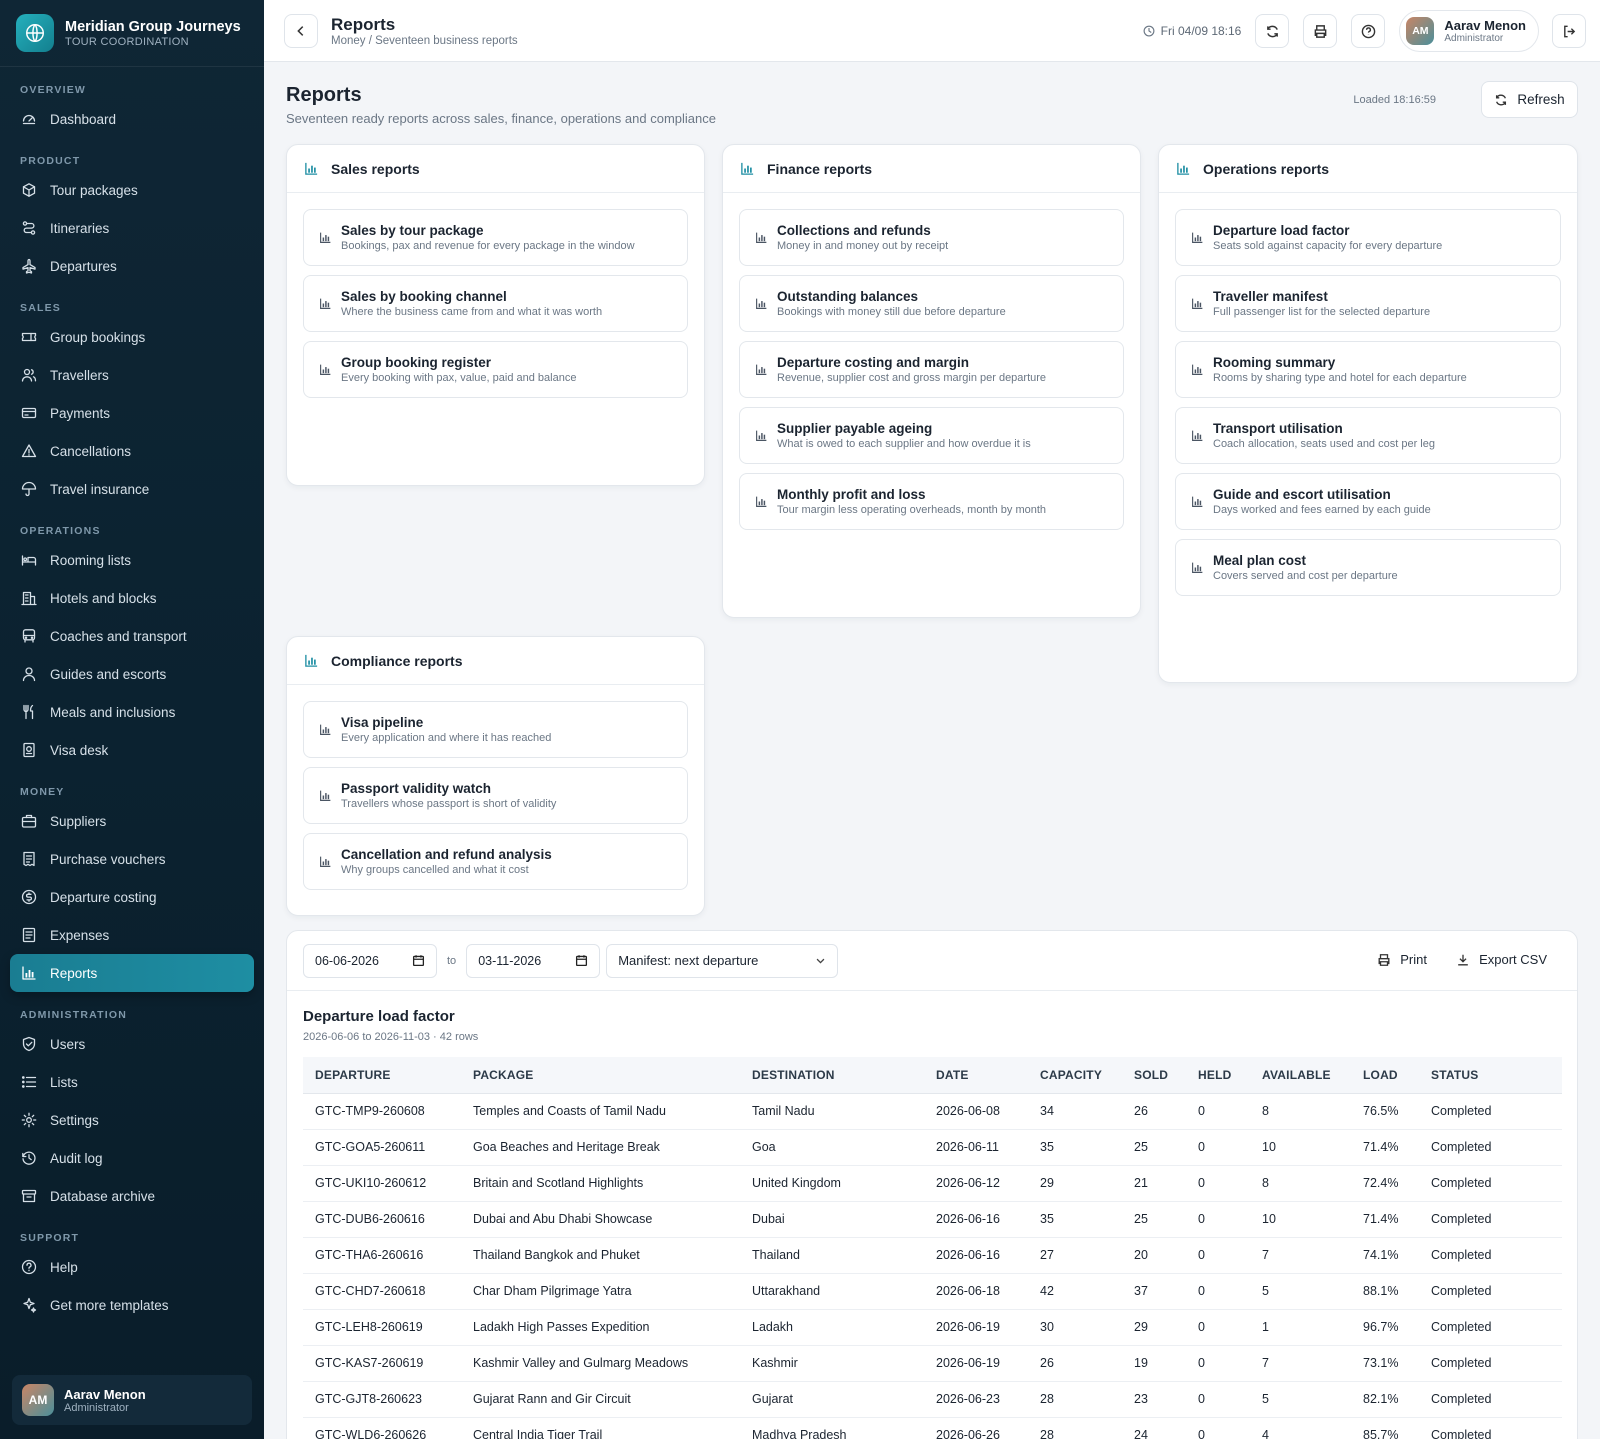 The width and height of the screenshot is (1600, 1439). What do you see at coordinates (370, 960) in the screenshot?
I see `date-from-input: 06-06-2026` at bounding box center [370, 960].